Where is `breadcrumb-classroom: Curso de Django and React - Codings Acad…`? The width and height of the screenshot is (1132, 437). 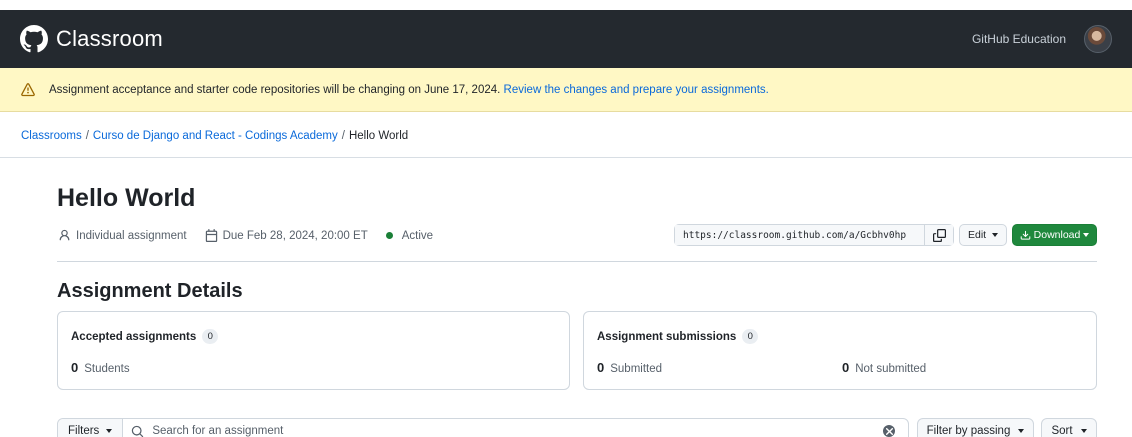 breadcrumb-classroom: Curso de Django and React - Codings Acad… is located at coordinates (215, 136).